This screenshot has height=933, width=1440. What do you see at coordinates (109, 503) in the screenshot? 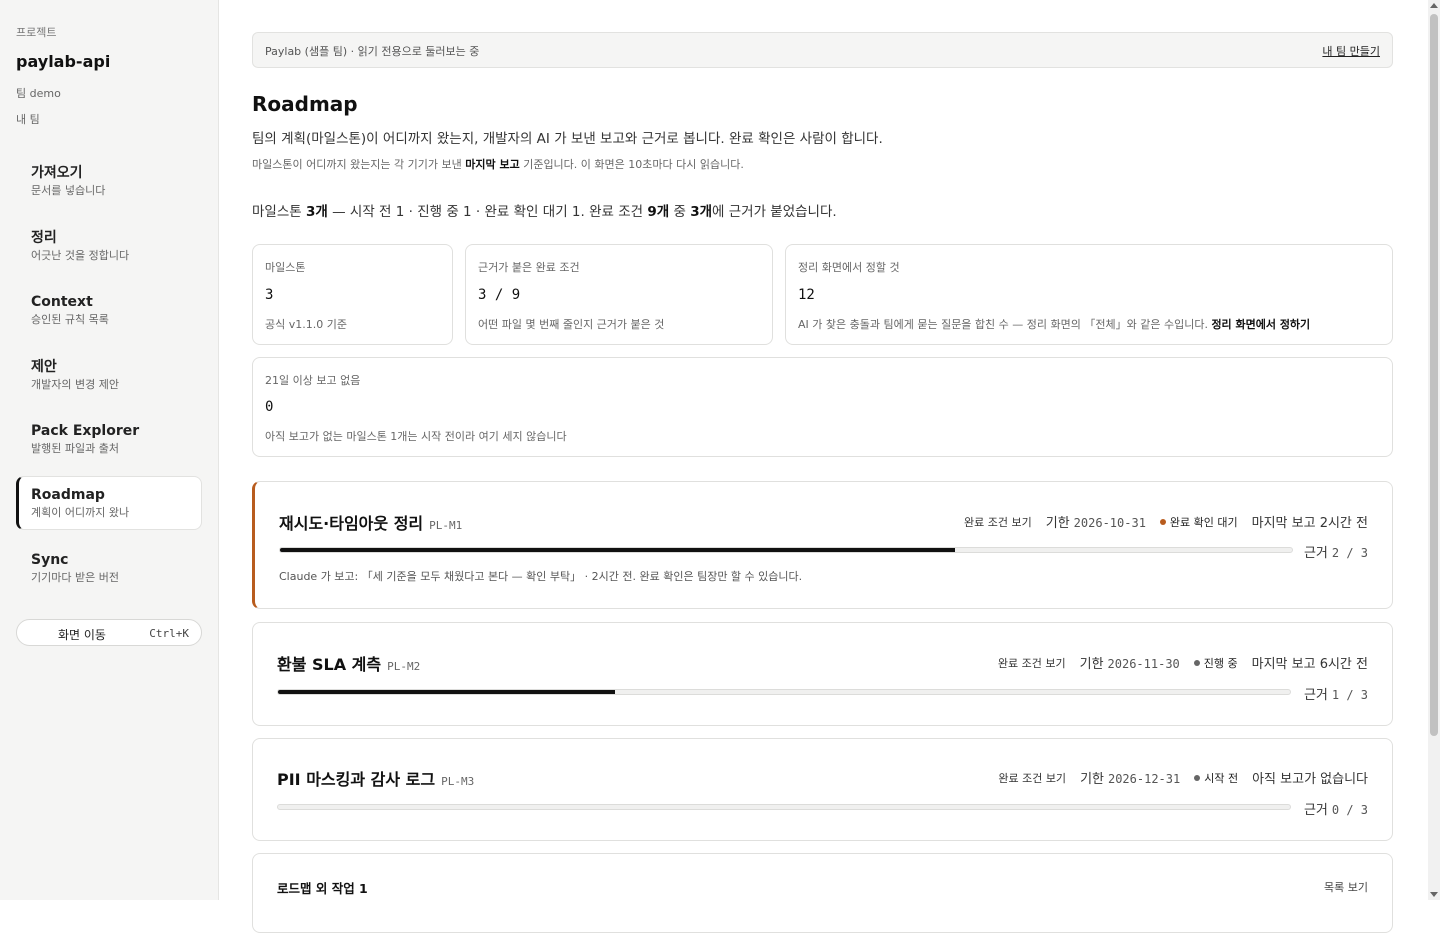
I see `sidebar-item-roadmap: Roadmap 계획이 어디까지 왔나` at bounding box center [109, 503].